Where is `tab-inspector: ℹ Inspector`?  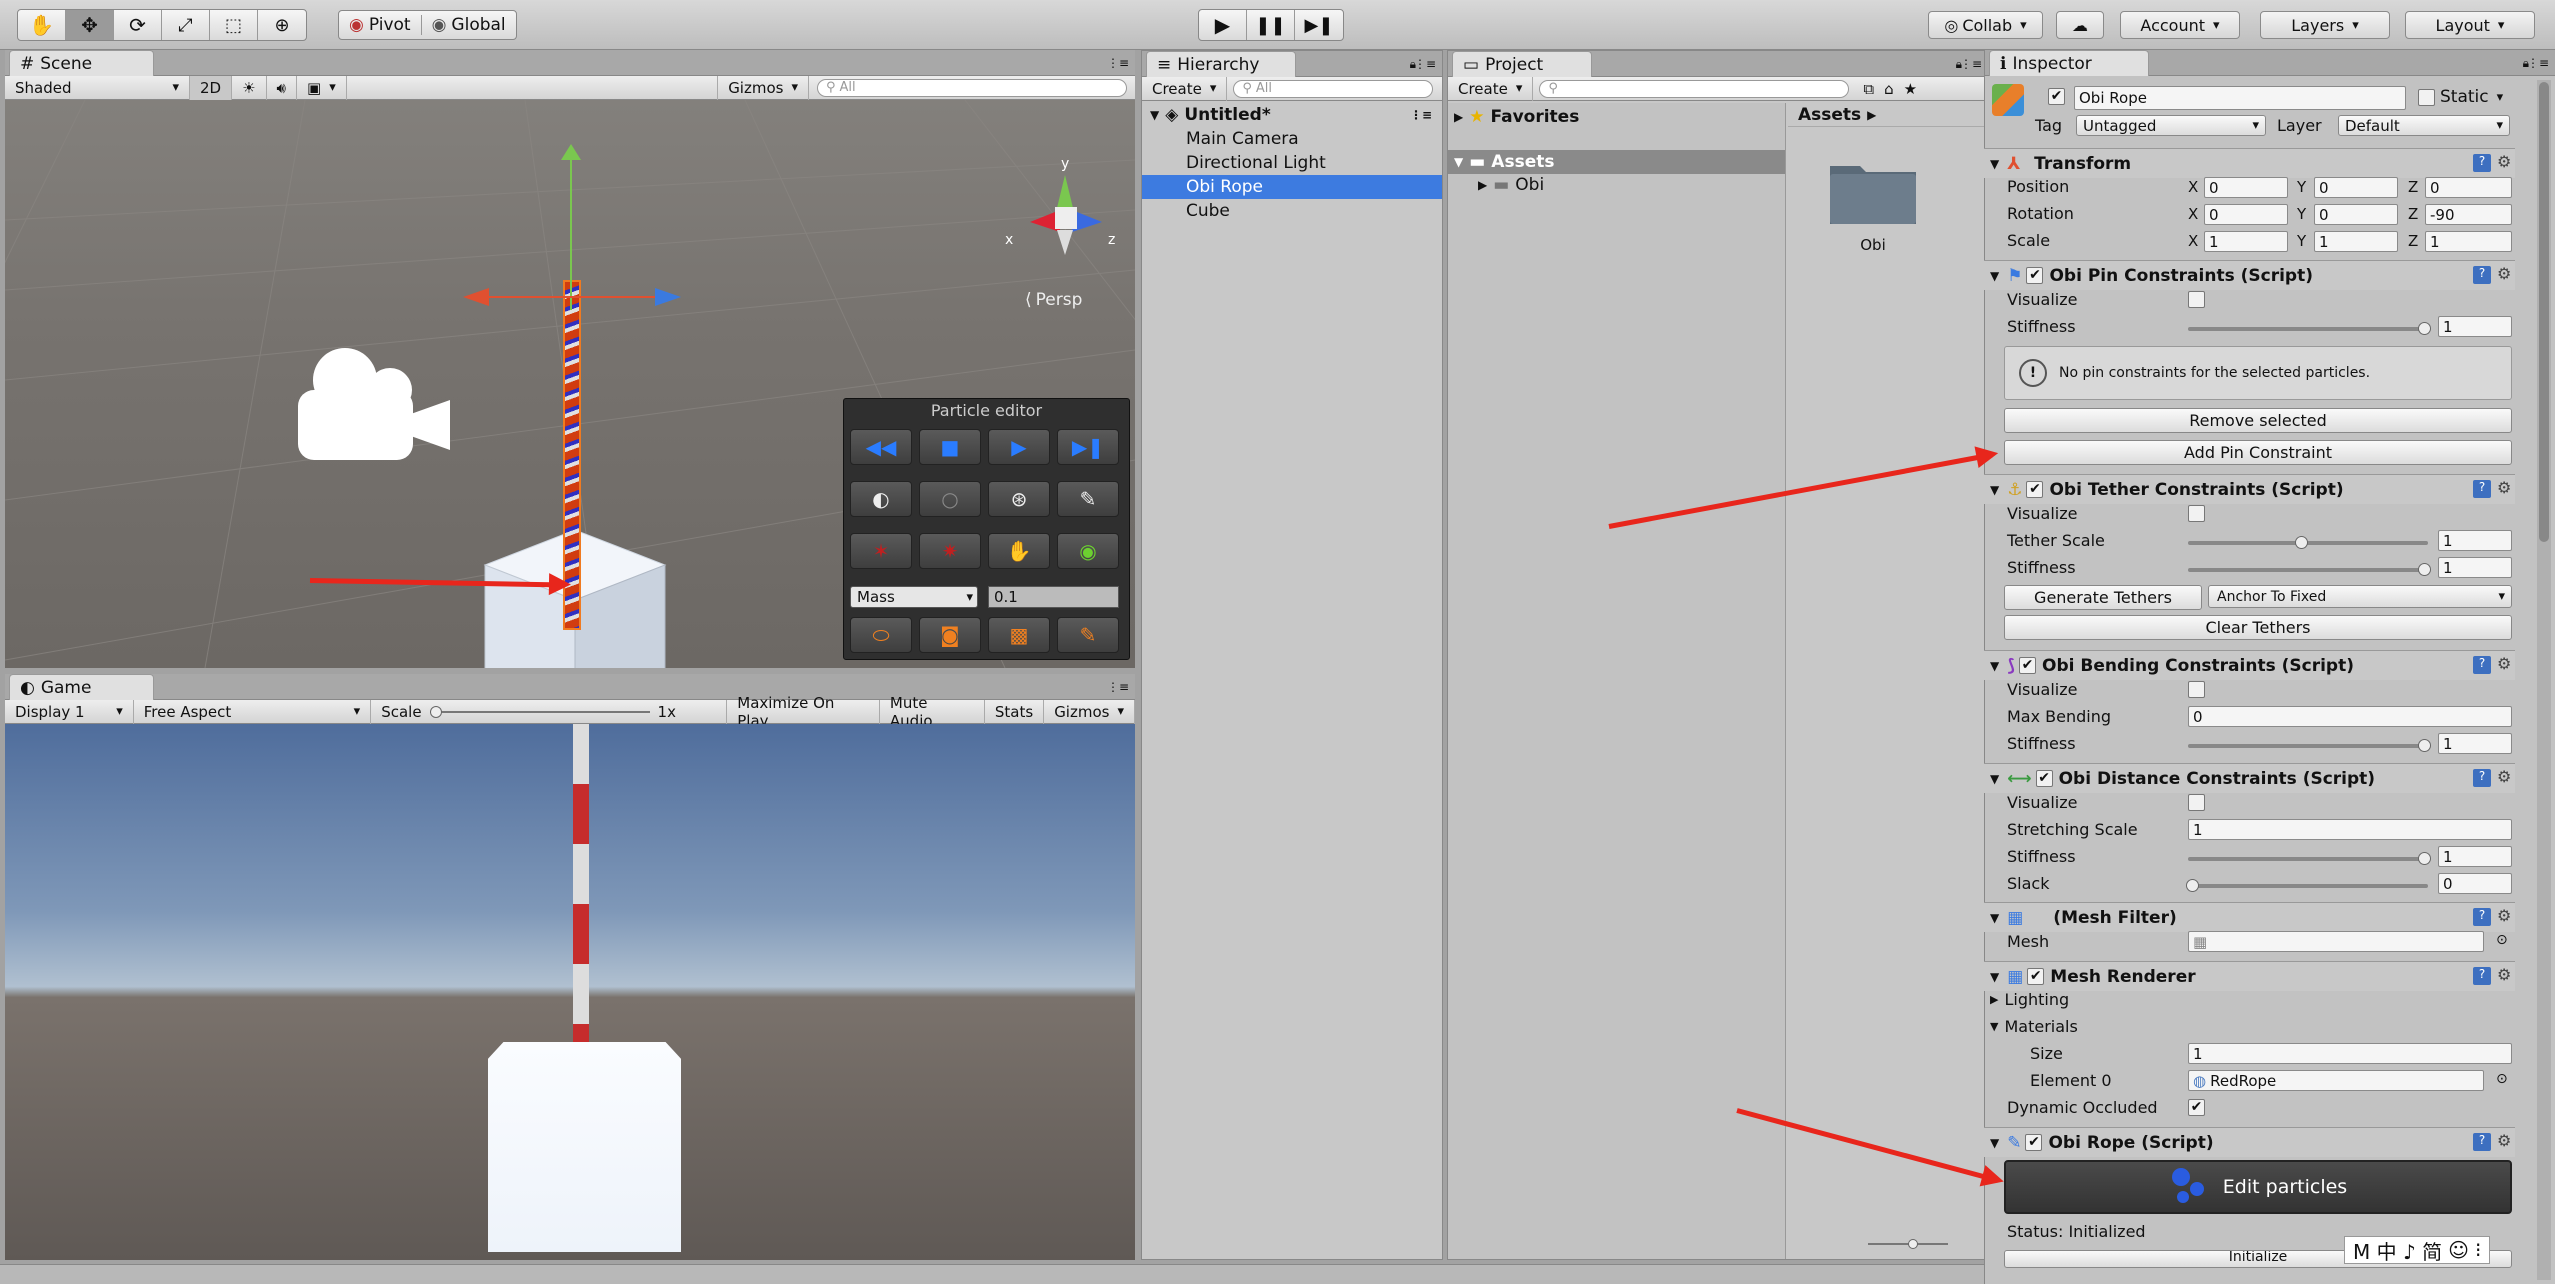
tab-inspector: ℹ Inspector is located at coordinates (2069, 63).